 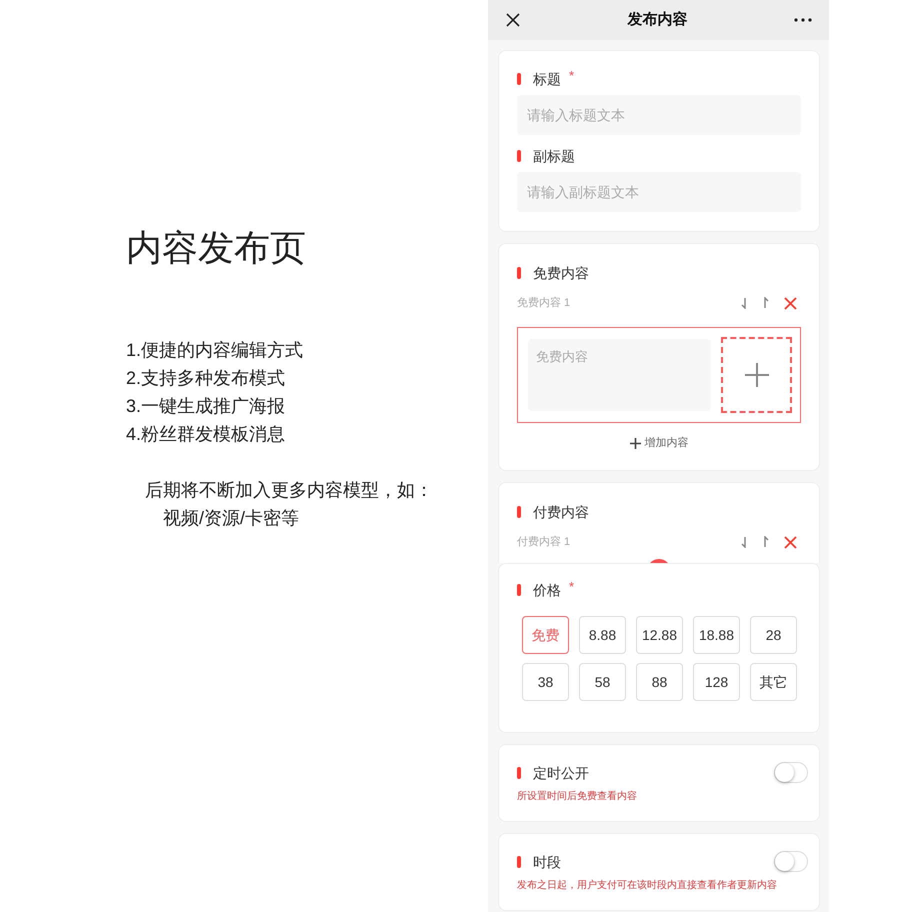 I want to click on field-label: 付费内容, so click(x=561, y=512).